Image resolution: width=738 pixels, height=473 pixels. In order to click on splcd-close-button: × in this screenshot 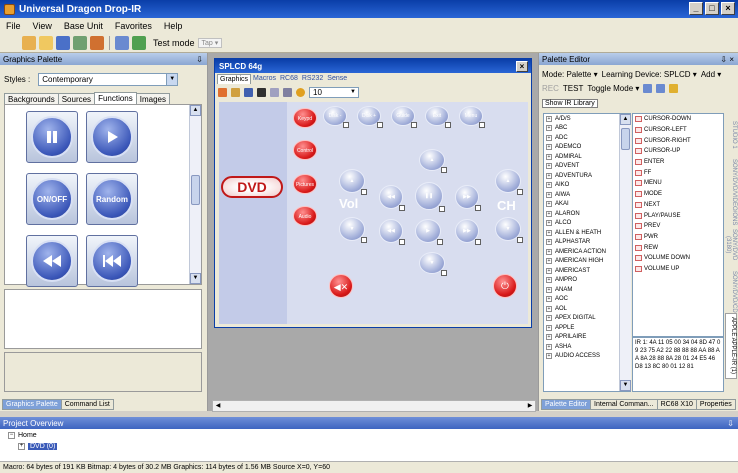, I will do `click(522, 66)`.